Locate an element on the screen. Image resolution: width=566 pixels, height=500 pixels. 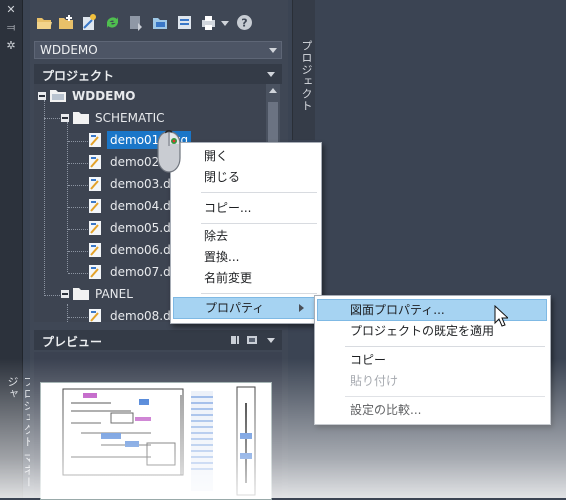
new-drawing-icon is located at coordinates (88, 22).